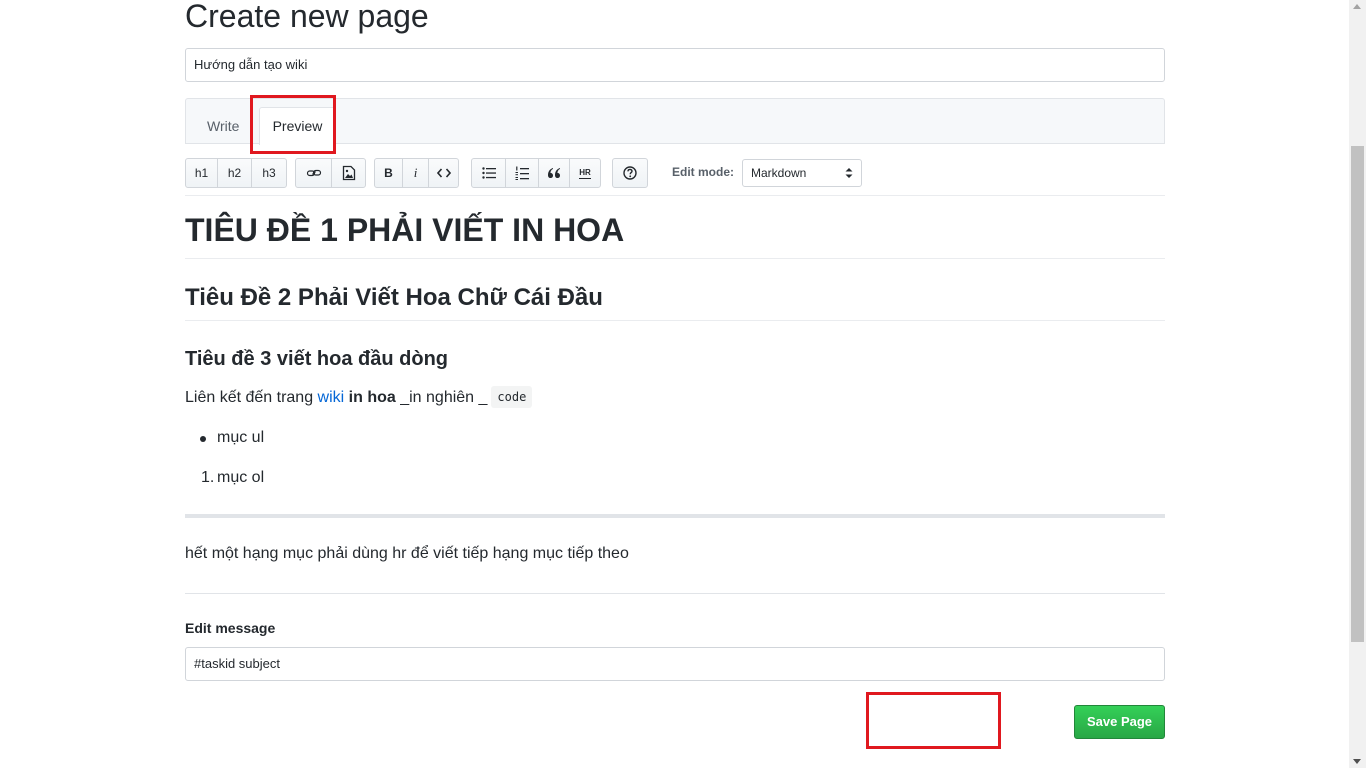 This screenshot has width=1366, height=768. I want to click on scroll-up-arrow-icon, so click(1357, 6).